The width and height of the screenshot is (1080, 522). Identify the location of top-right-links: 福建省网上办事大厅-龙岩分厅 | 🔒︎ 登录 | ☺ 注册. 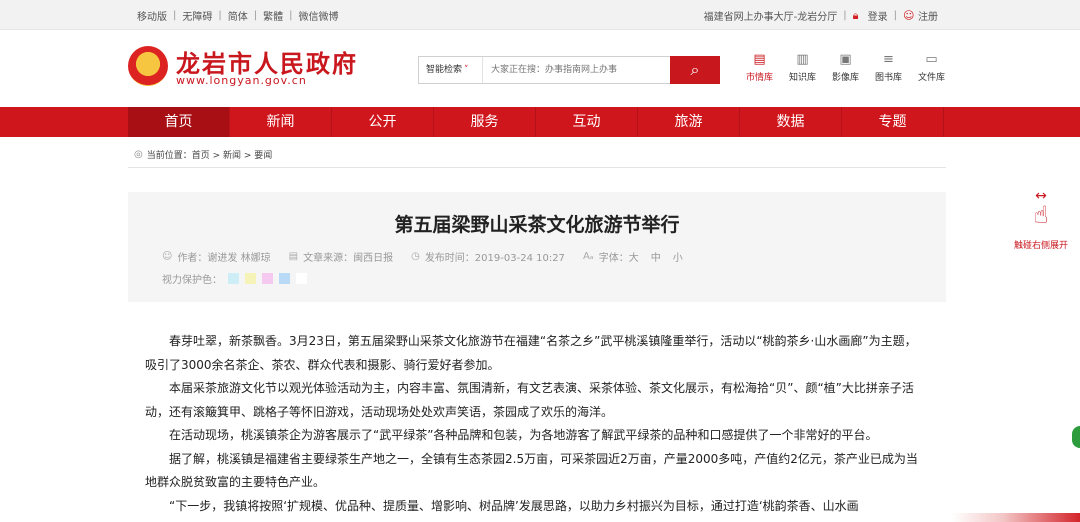
(821, 15).